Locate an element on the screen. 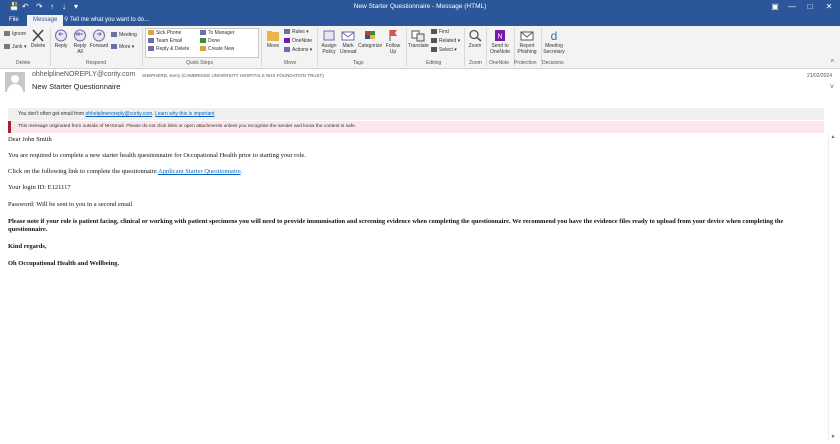  reply-all-label: Reply All is located at coordinates (80, 49).